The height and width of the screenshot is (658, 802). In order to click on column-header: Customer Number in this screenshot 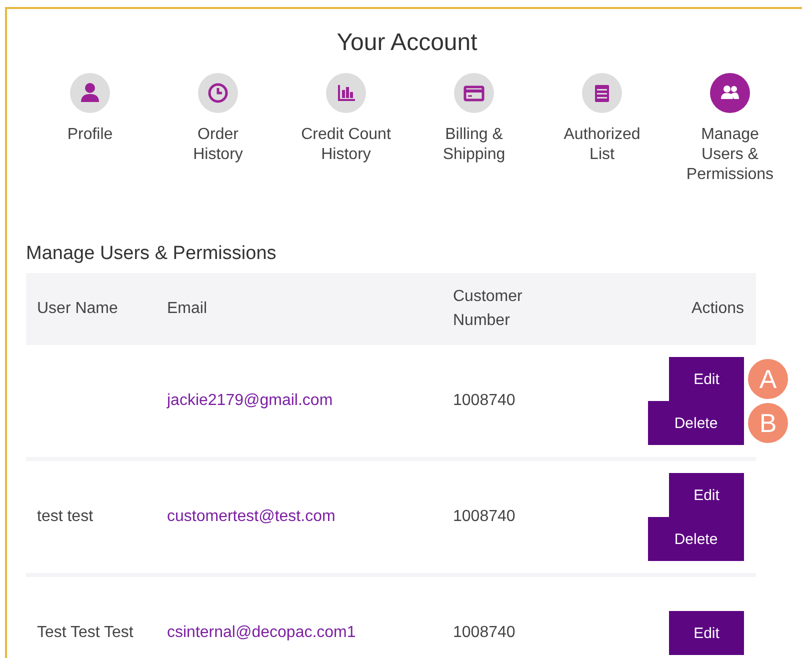, I will do `click(488, 309)`.